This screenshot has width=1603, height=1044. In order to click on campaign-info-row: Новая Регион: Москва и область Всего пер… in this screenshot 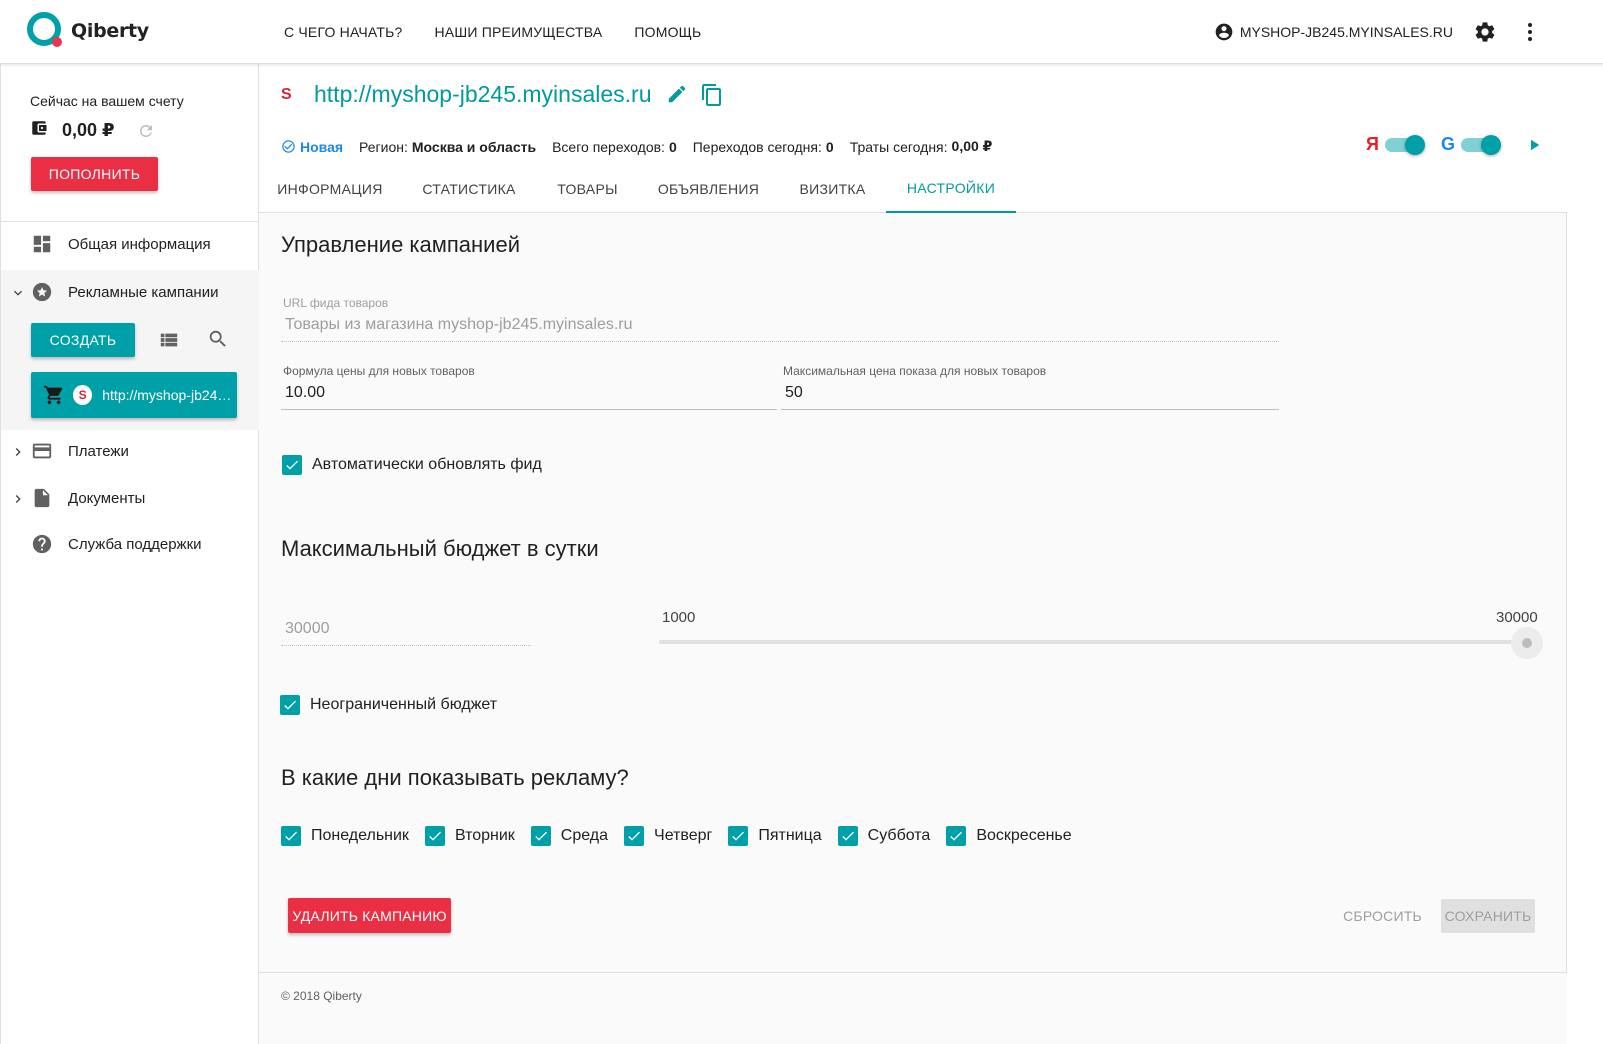, I will do `click(644, 146)`.